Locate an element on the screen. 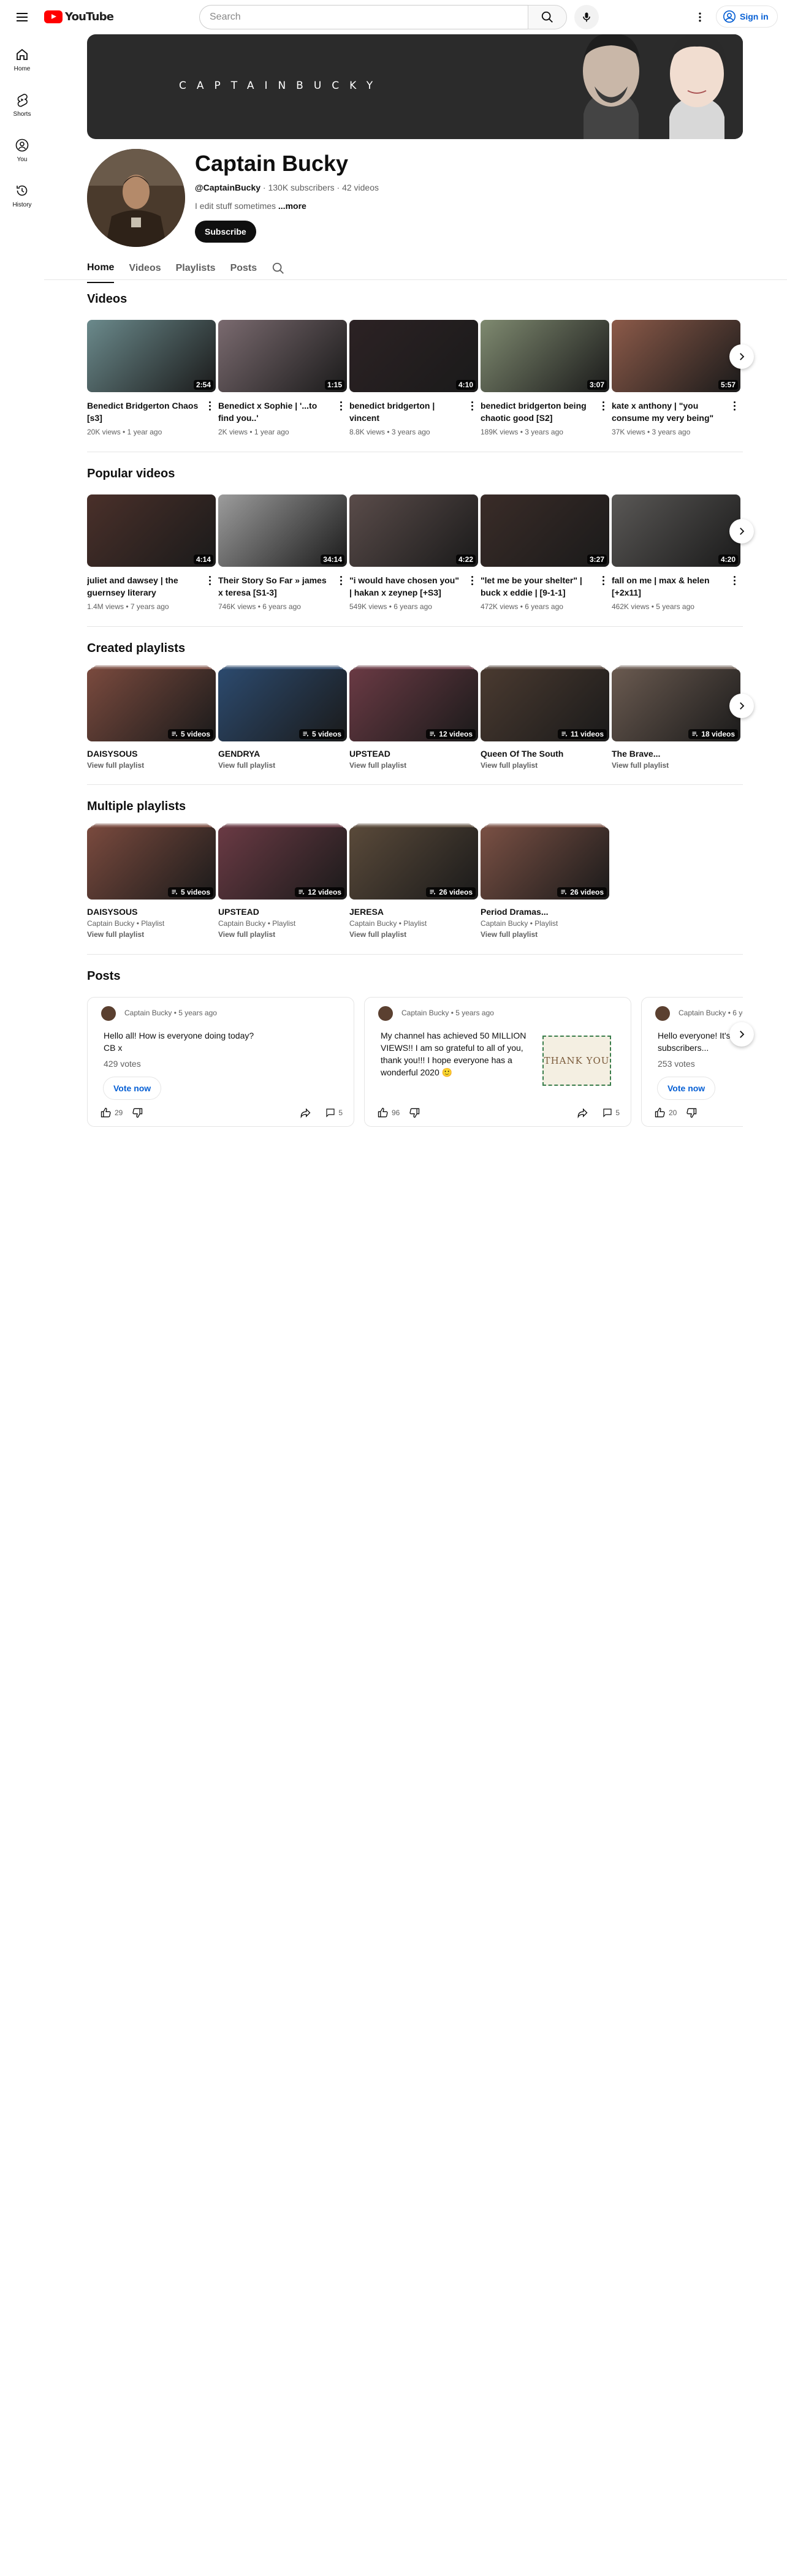 The width and height of the screenshot is (787, 2576). description-more: ...more is located at coordinates (292, 206).